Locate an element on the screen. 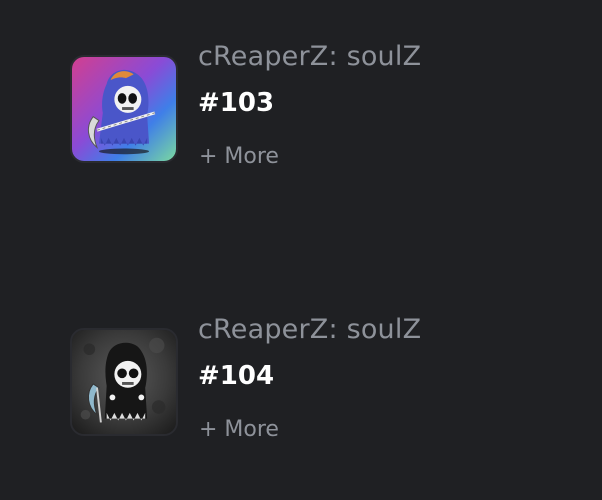 The image size is (602, 500). reaper-grunge-avatar-icon is located at coordinates (124, 382).